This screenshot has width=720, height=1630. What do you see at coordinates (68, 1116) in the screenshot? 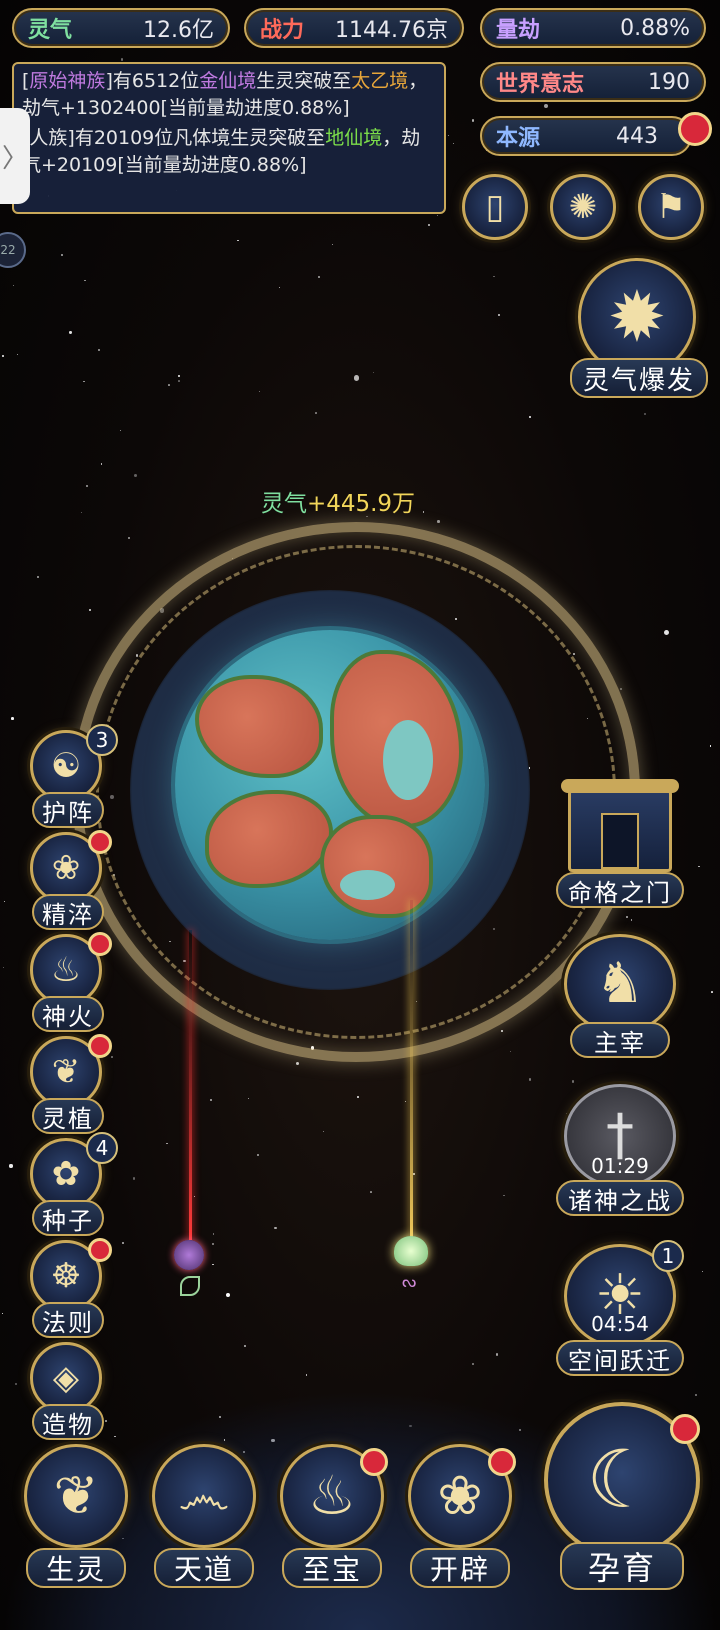
I see `lingzhi-label: 灵植` at bounding box center [68, 1116].